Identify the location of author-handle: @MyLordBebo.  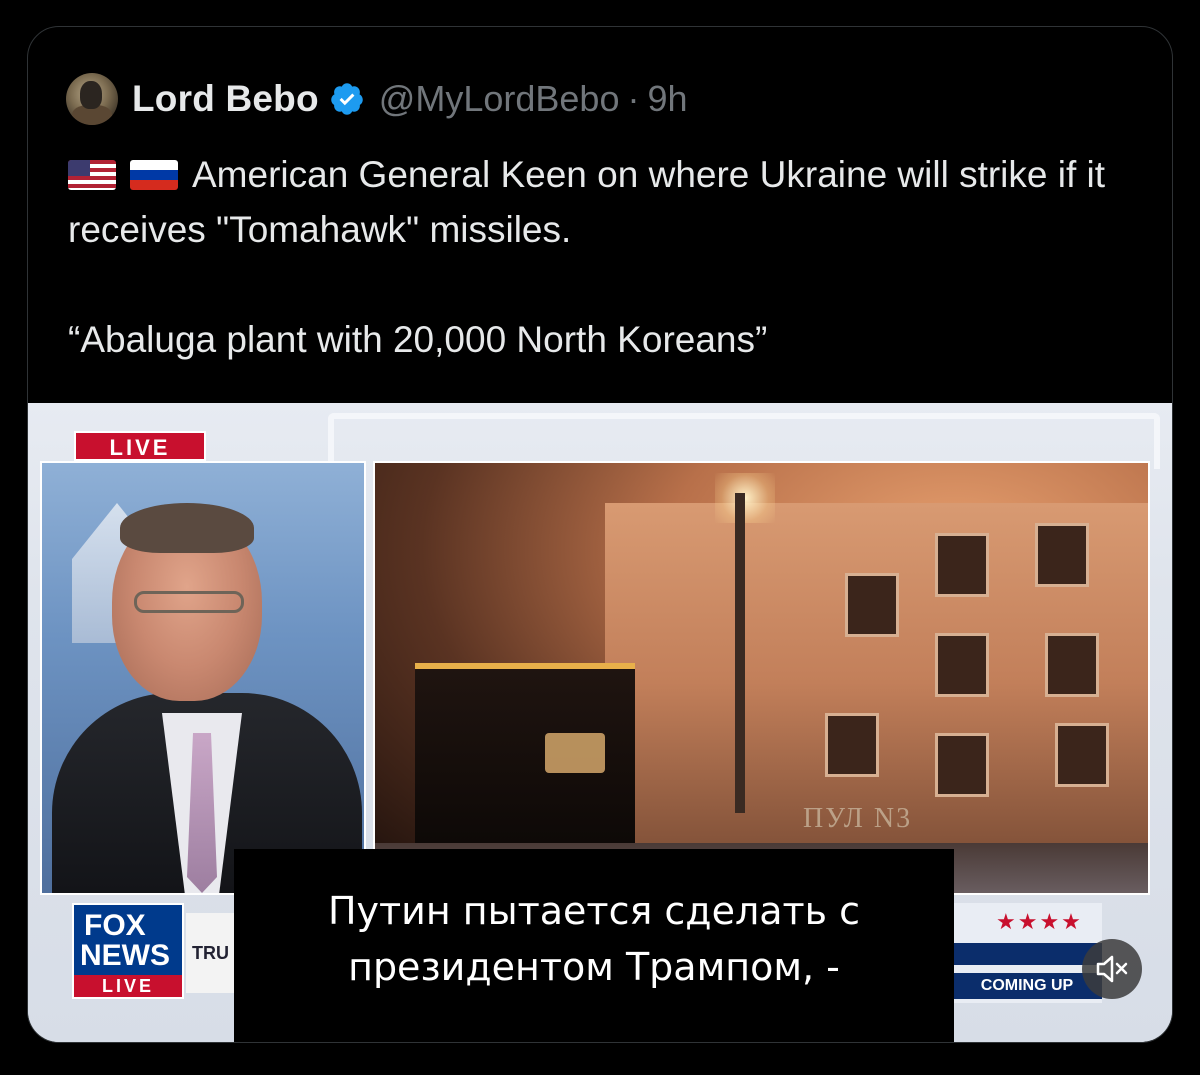
(499, 99).